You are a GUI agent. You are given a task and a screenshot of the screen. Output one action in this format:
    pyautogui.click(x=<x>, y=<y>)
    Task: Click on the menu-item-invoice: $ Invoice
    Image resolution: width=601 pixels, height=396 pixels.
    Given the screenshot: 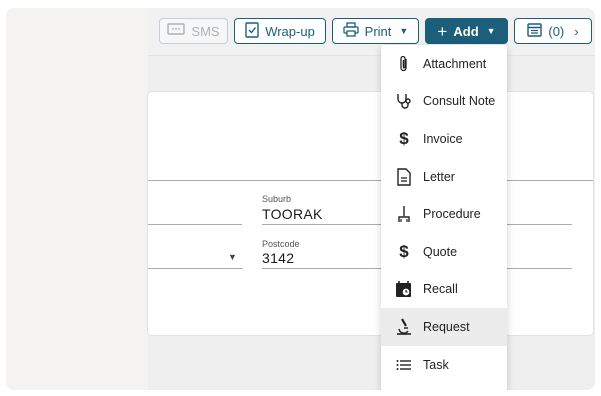 What is the action you would take?
    pyautogui.click(x=444, y=139)
    